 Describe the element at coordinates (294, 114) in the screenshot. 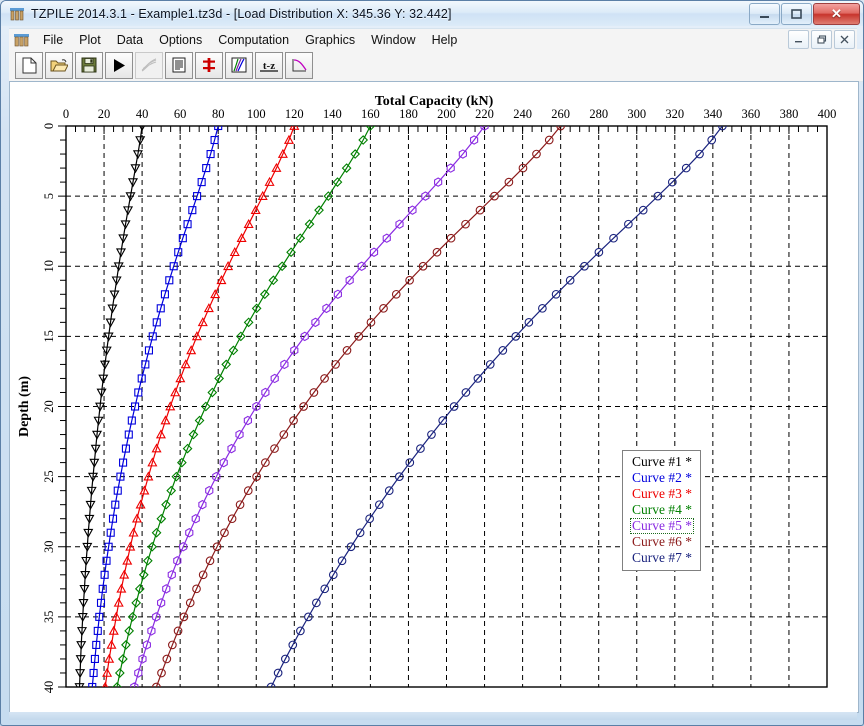

I see `svg-text: 120` at that location.